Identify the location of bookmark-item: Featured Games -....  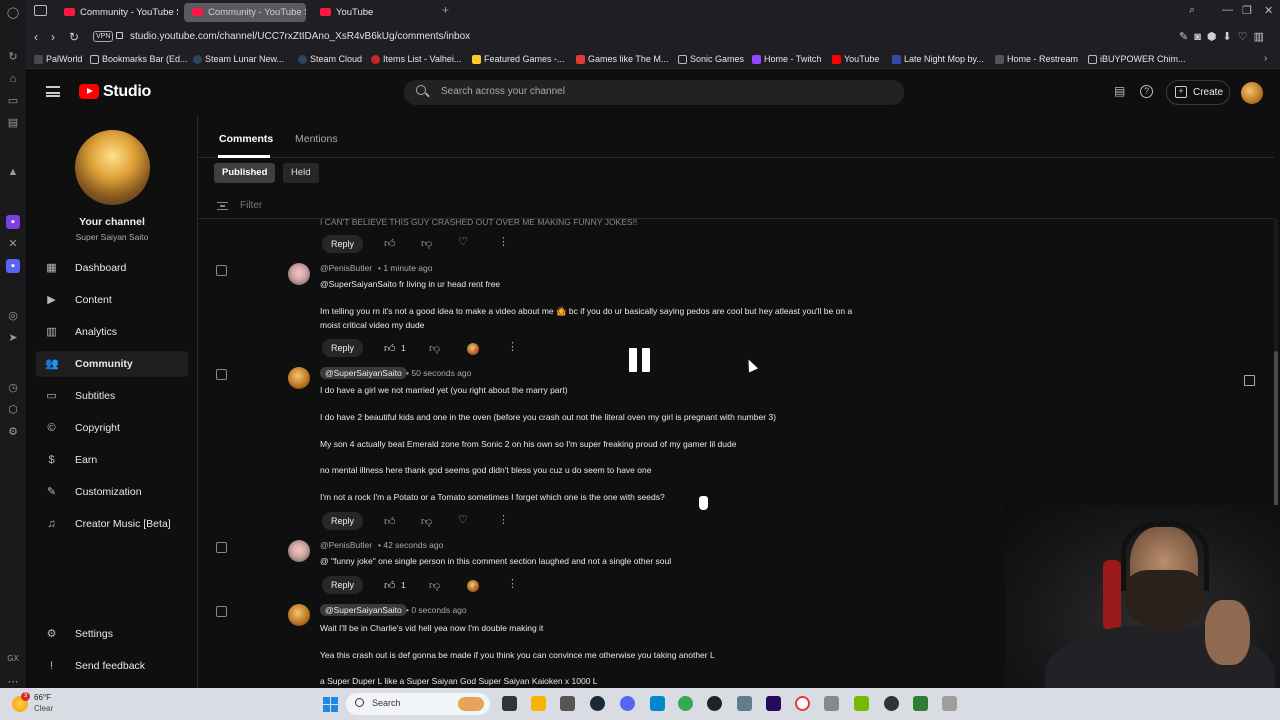
(518, 59).